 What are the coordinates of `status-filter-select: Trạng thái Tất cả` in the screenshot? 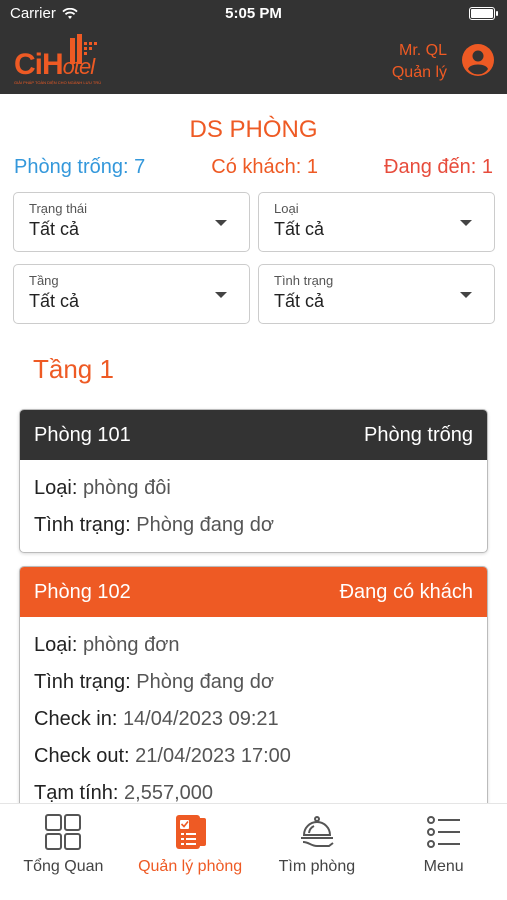 It's located at (131, 222).